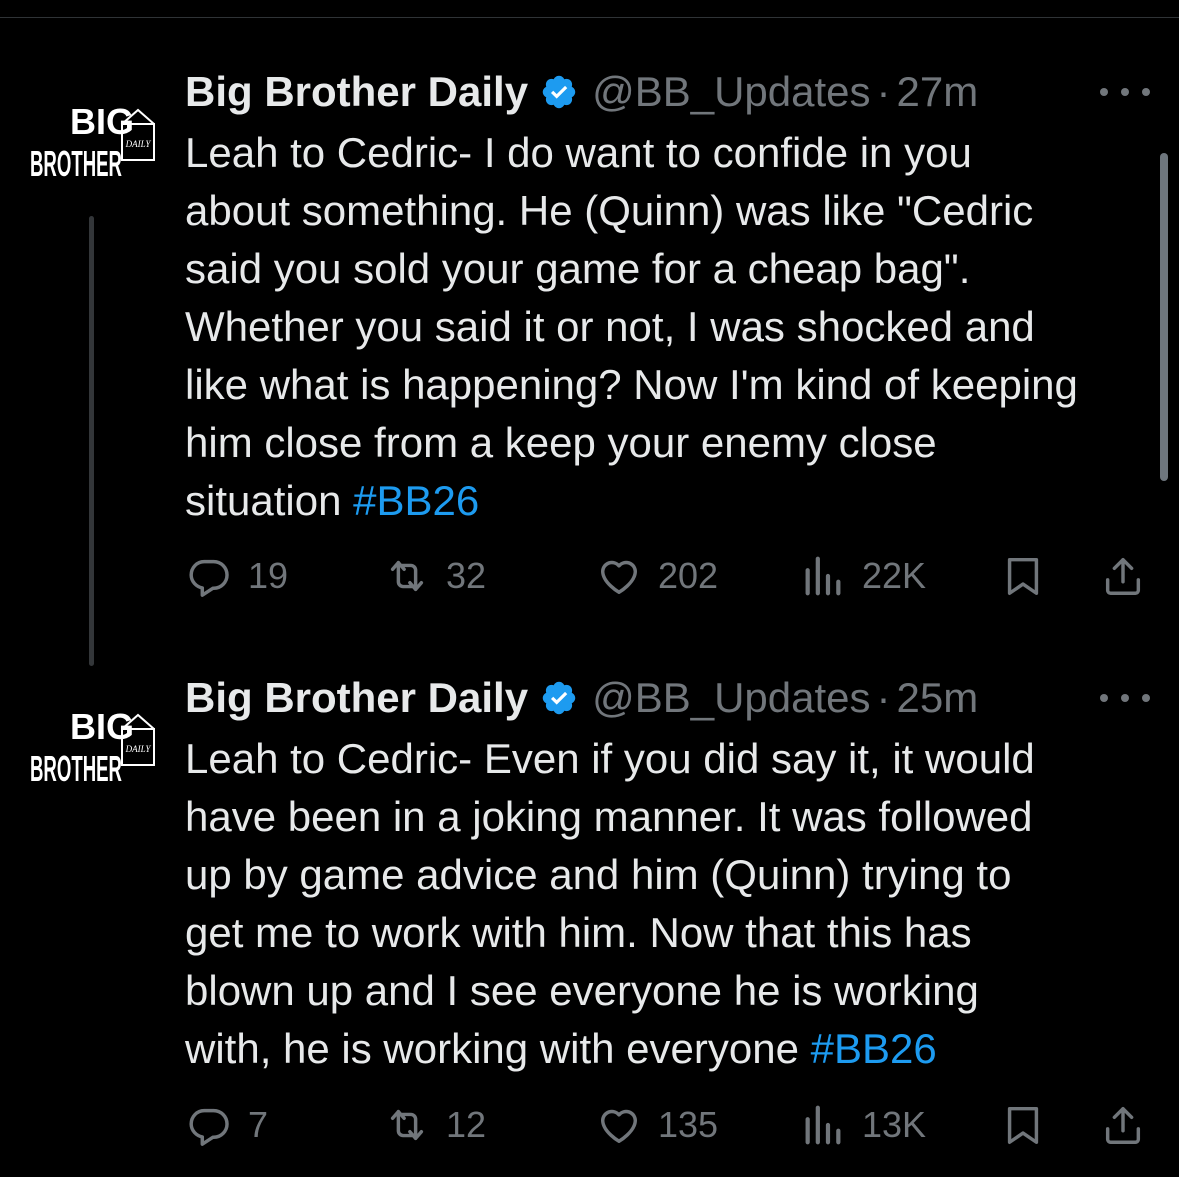 The height and width of the screenshot is (1177, 1179). Describe the element at coordinates (237, 576) in the screenshot. I see `reply-button: 19` at that location.